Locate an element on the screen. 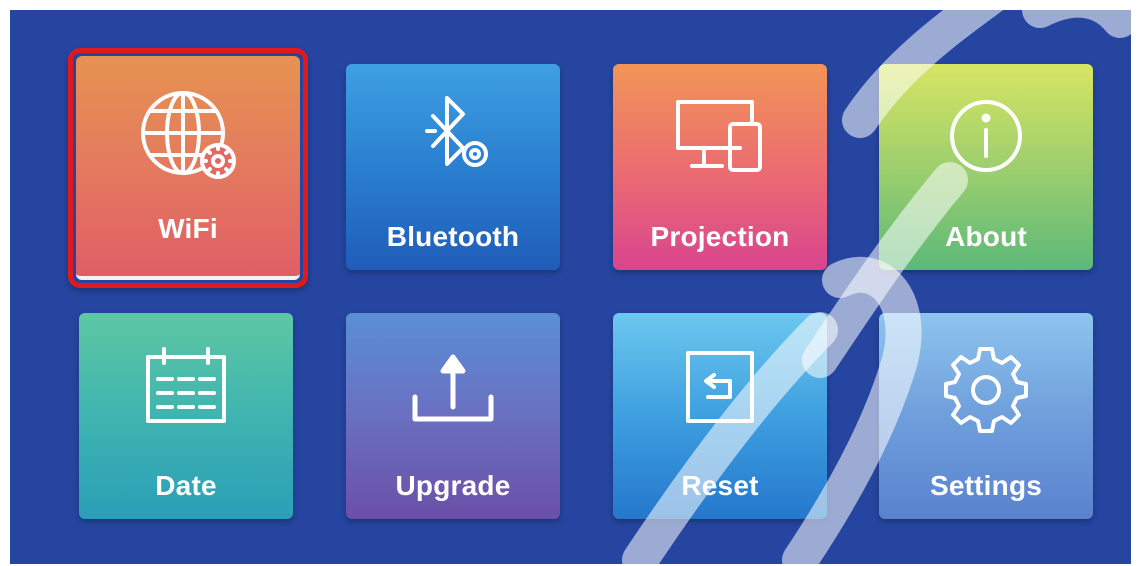 Image resolution: width=1139 pixels, height=566 pixels. tile-bluetooth-label: Bluetooth is located at coordinates (453, 236).